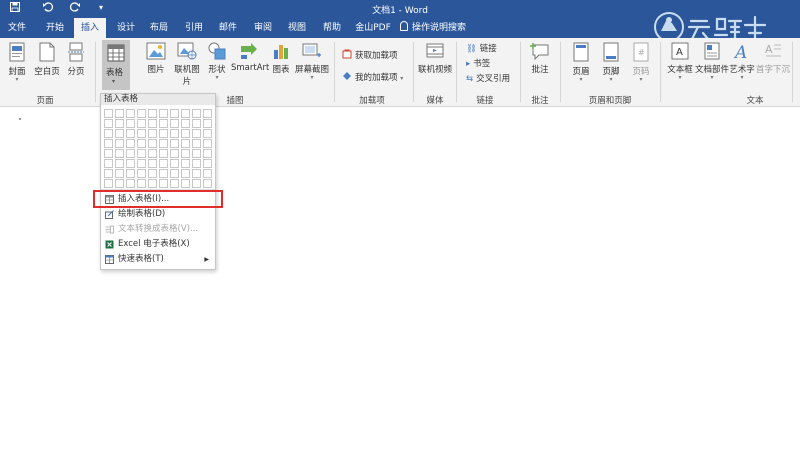 This screenshot has height=449, width=800. What do you see at coordinates (433, 28) in the screenshot?
I see `tell-me-search: 操作说明搜索` at bounding box center [433, 28].